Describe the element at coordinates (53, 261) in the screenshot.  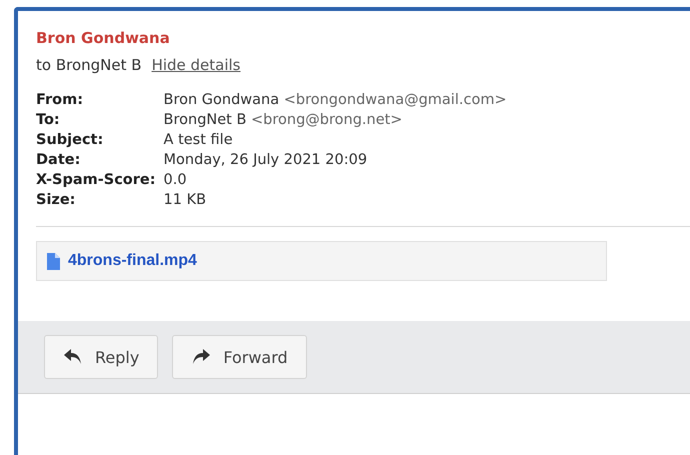
I see `file-icon` at that location.